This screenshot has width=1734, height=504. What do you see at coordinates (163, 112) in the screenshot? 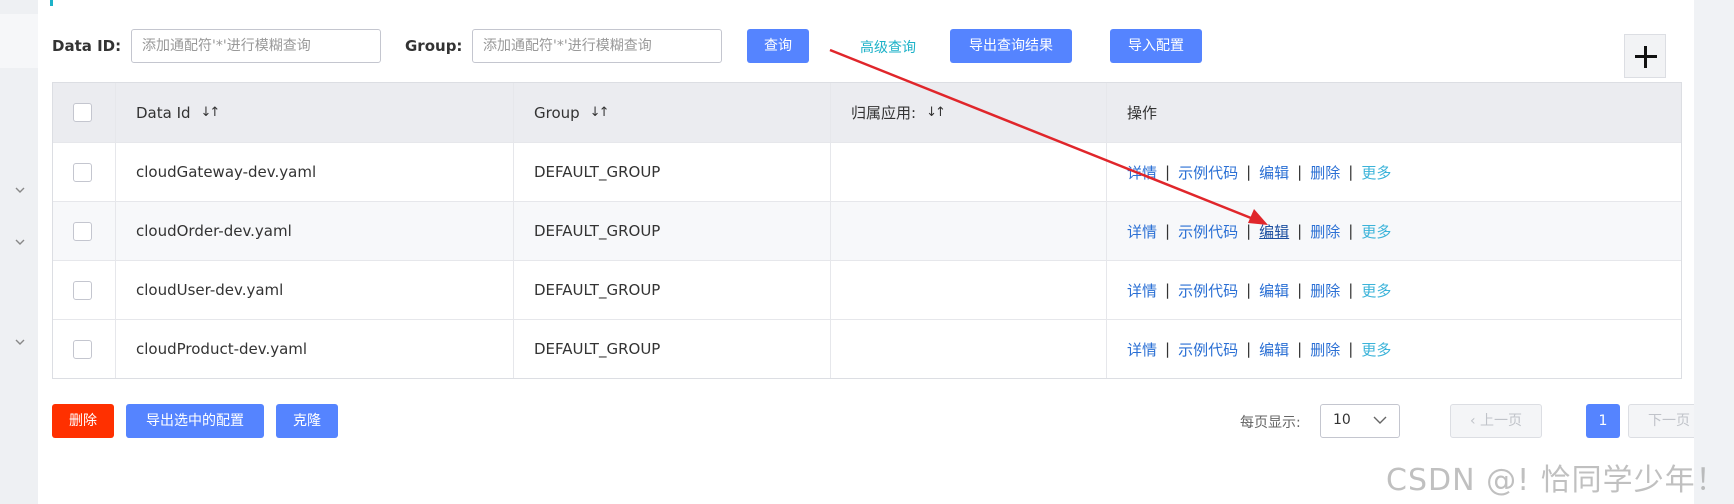
I see `header-label: Data Id` at bounding box center [163, 112].